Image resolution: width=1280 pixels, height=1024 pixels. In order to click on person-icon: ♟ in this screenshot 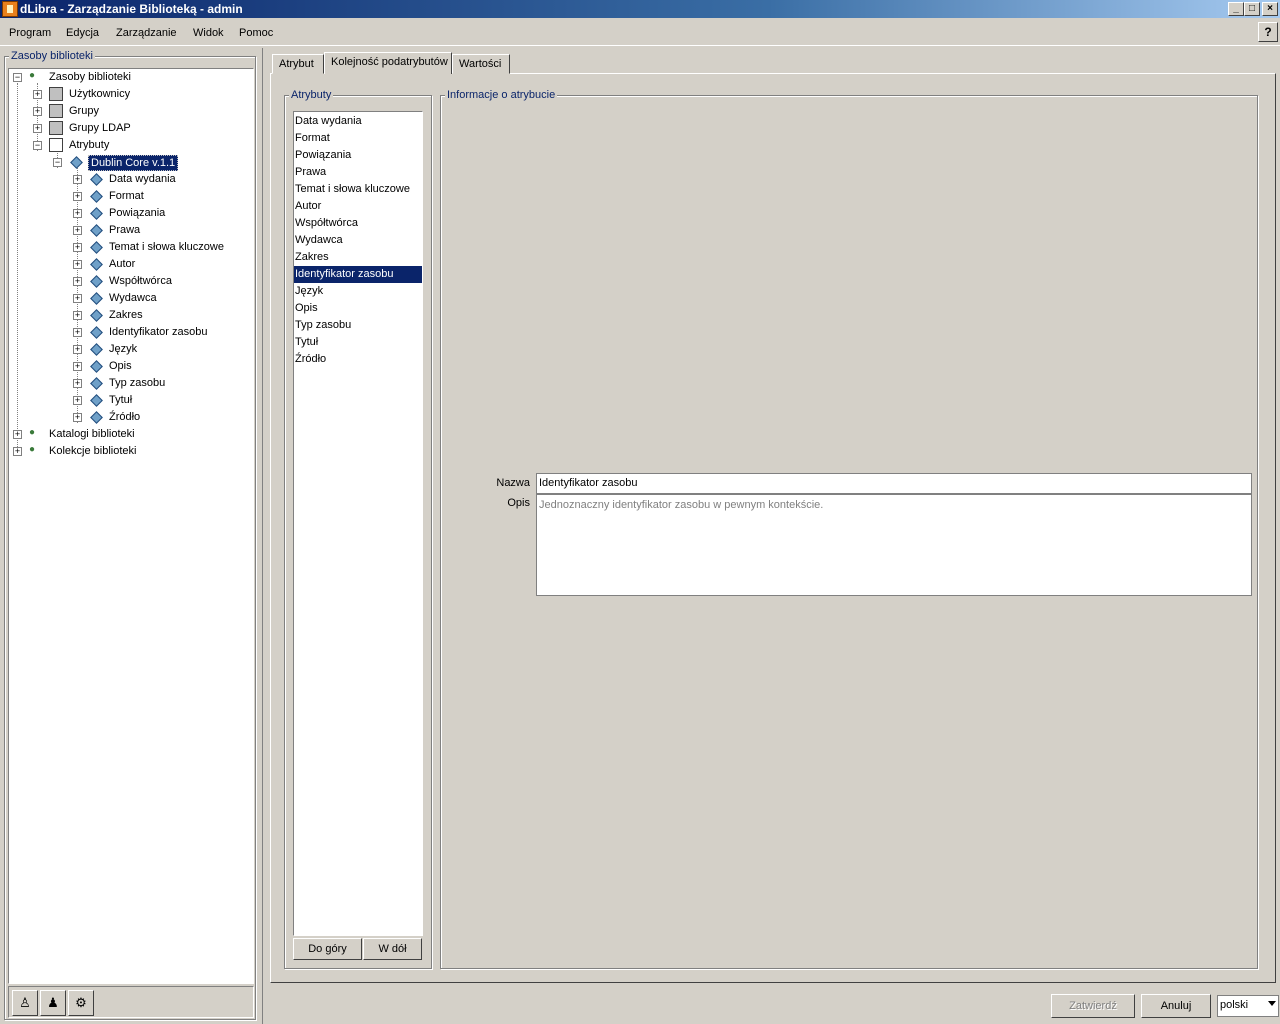, I will do `click(53, 1003)`.